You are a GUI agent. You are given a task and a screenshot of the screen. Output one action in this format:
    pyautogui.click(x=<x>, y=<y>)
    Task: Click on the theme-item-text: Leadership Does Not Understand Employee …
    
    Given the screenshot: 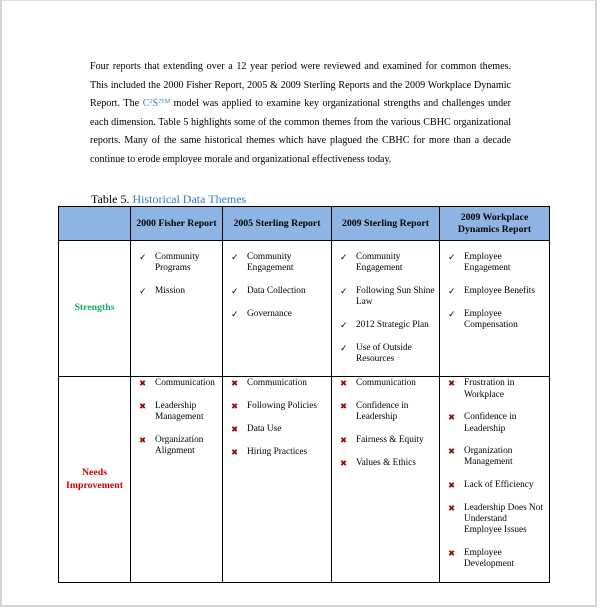 What is the action you would take?
    pyautogui.click(x=504, y=519)
    